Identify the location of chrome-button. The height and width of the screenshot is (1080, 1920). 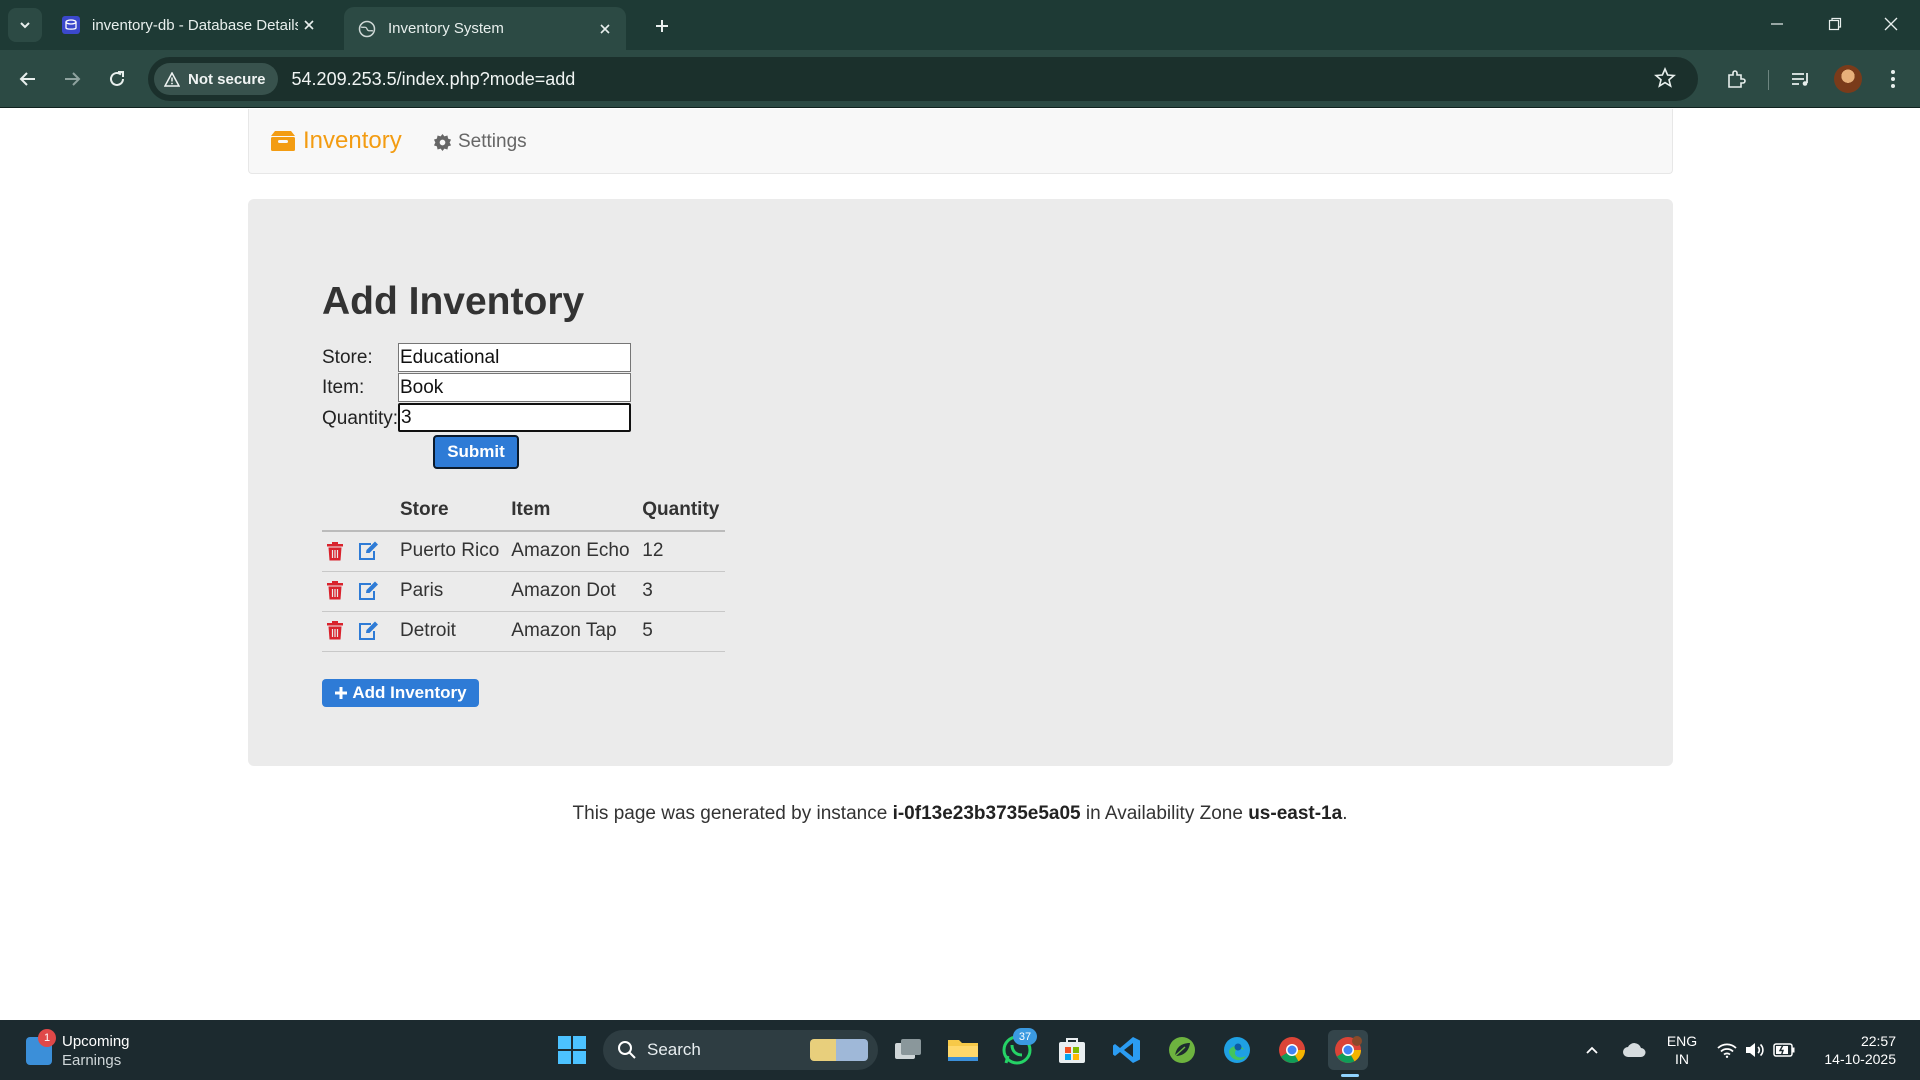
(1292, 1050).